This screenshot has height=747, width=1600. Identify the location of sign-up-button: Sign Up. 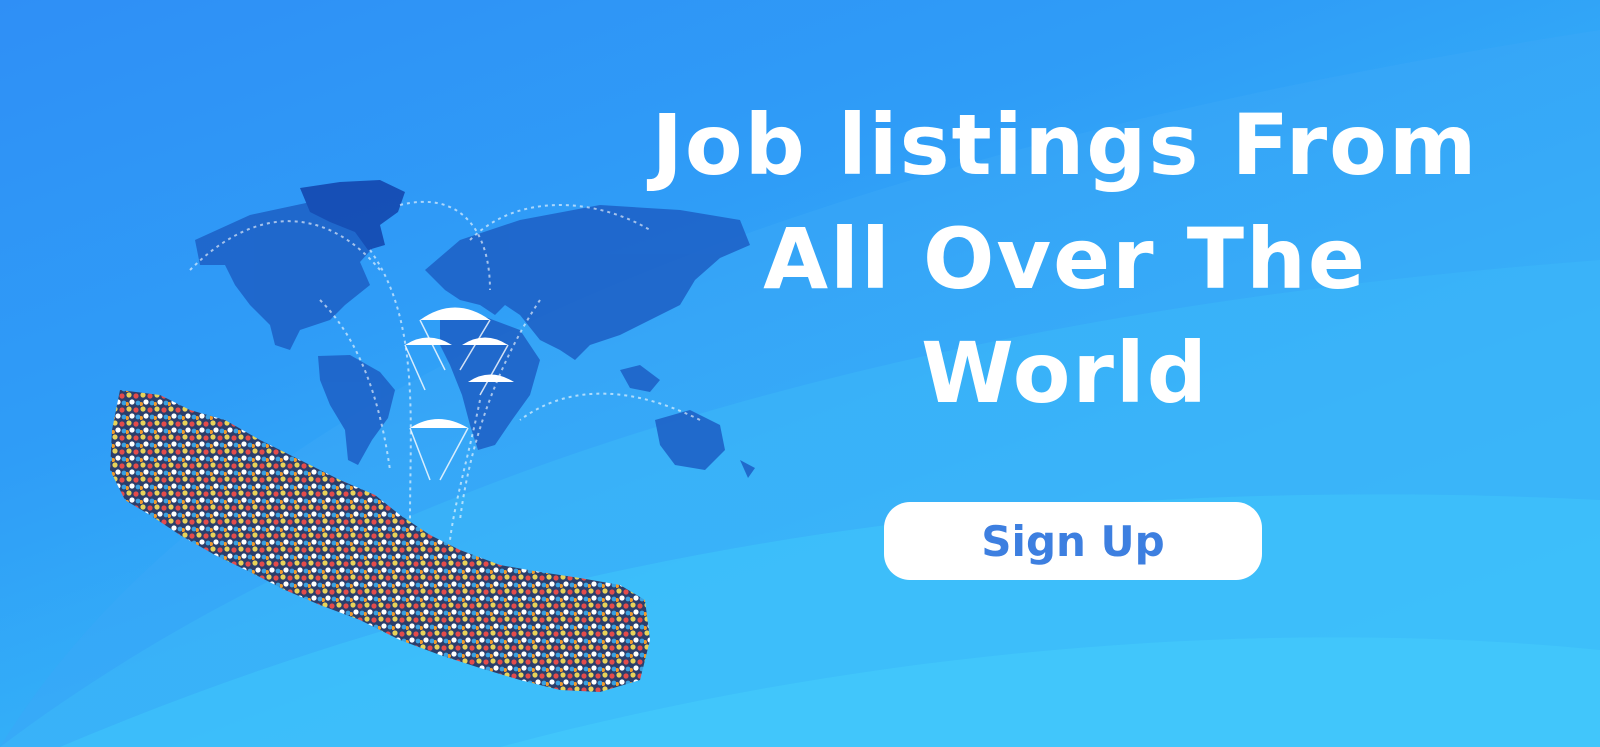
(1073, 541).